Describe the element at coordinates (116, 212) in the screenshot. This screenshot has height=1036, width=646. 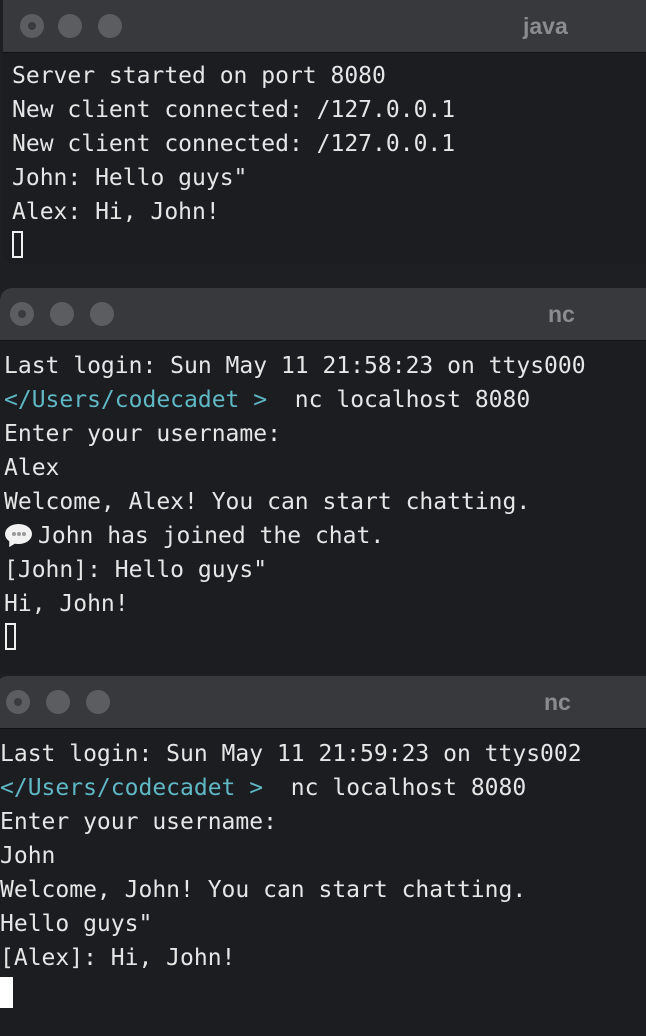
I see `terminal-line: Alex: Hi, John!` at that location.